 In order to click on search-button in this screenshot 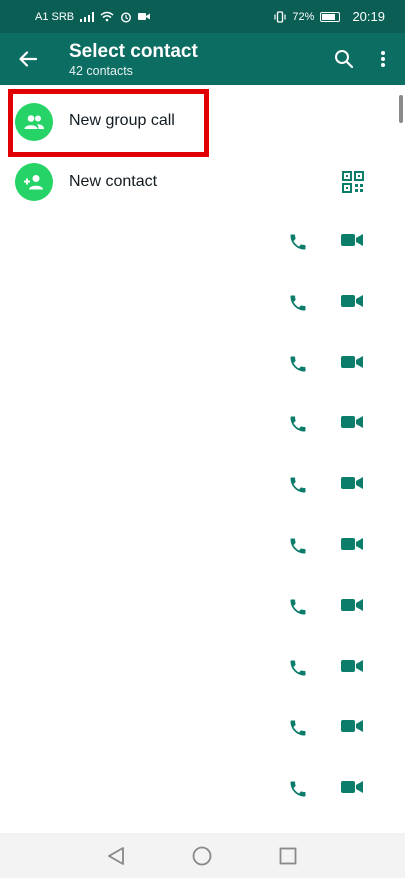, I will do `click(344, 59)`.